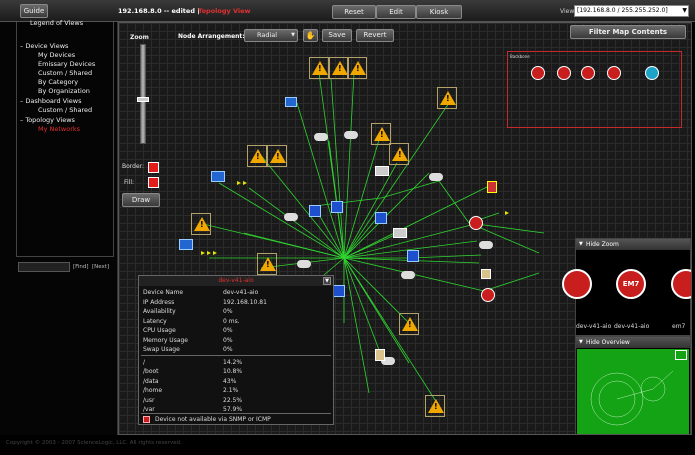  What do you see at coordinates (375, 35) in the screenshot?
I see `revert-button: Revert` at bounding box center [375, 35].